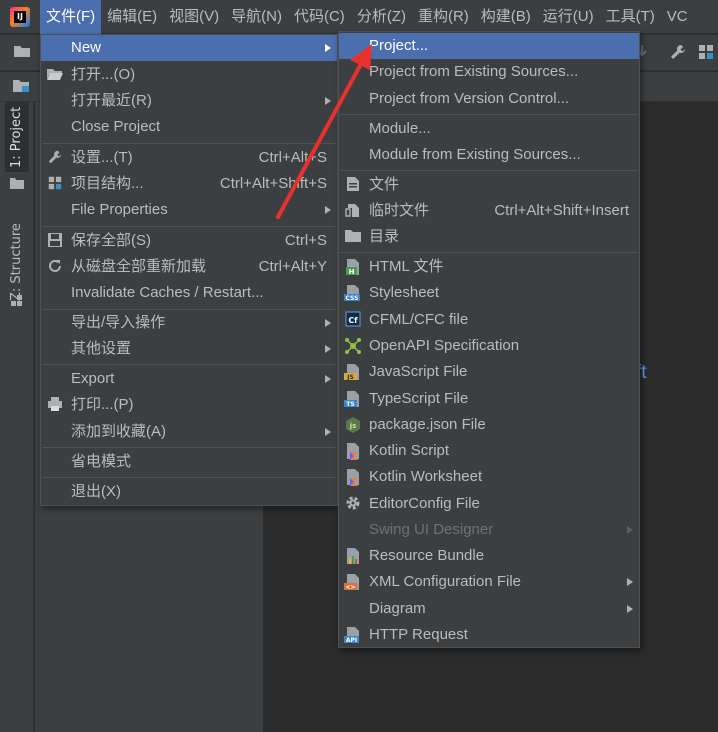 This screenshot has width=718, height=732. What do you see at coordinates (630, 17) in the screenshot?
I see `menu-tools: 工具(T)` at bounding box center [630, 17].